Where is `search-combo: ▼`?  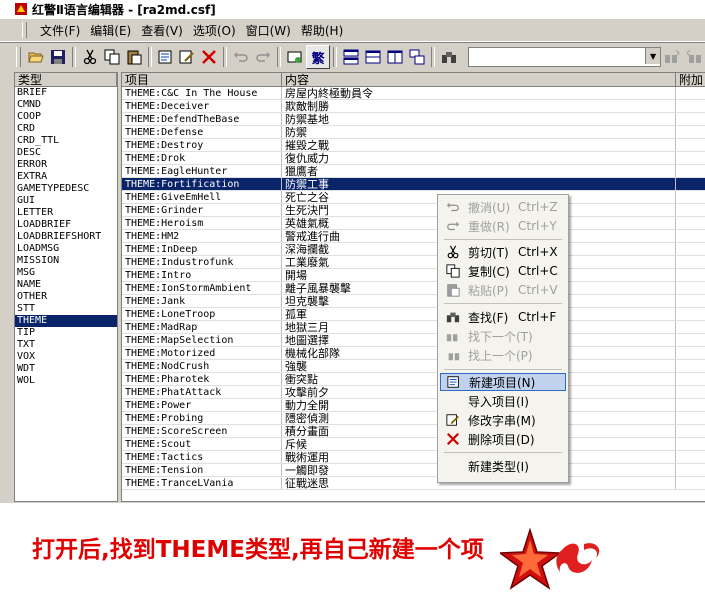 search-combo: ▼ is located at coordinates (564, 57).